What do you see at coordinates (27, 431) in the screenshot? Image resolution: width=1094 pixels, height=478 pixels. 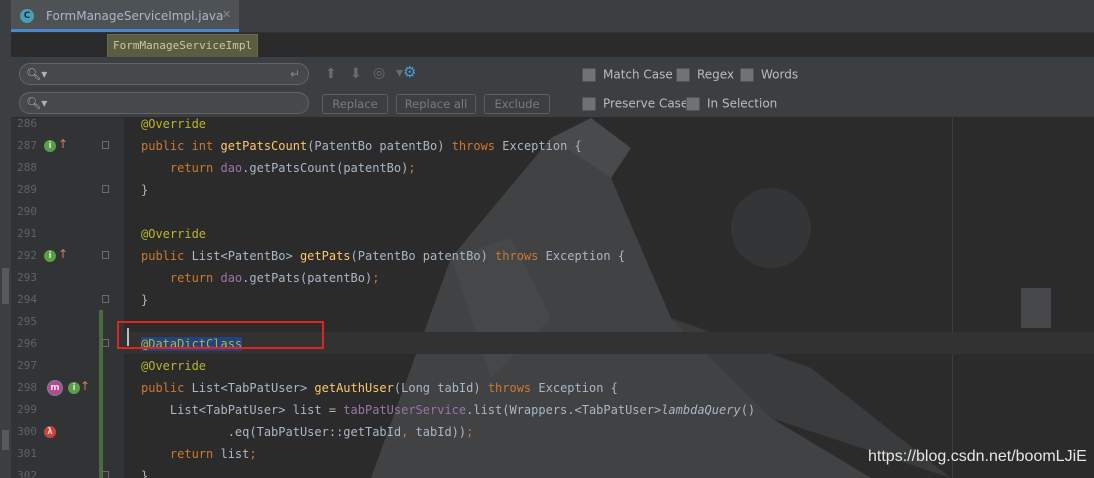 I see `line-number: 300` at bounding box center [27, 431].